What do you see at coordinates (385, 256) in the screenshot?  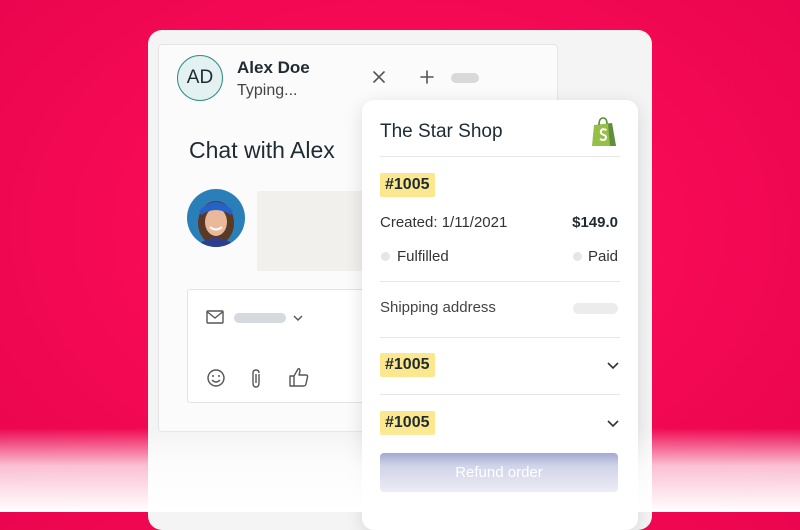 I see `fulfilled-dot` at bounding box center [385, 256].